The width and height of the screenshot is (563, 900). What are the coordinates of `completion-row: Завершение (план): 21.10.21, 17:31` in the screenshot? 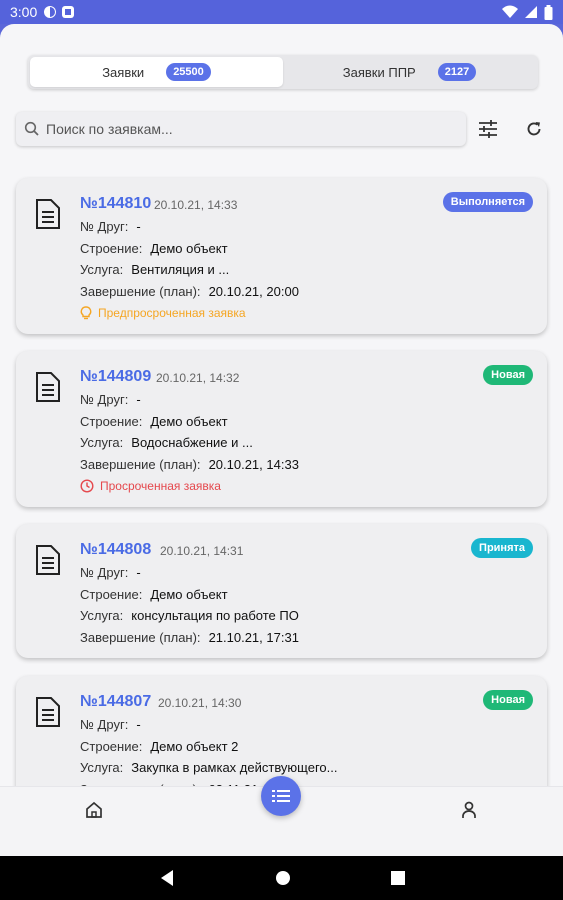 It's located at (189, 637).